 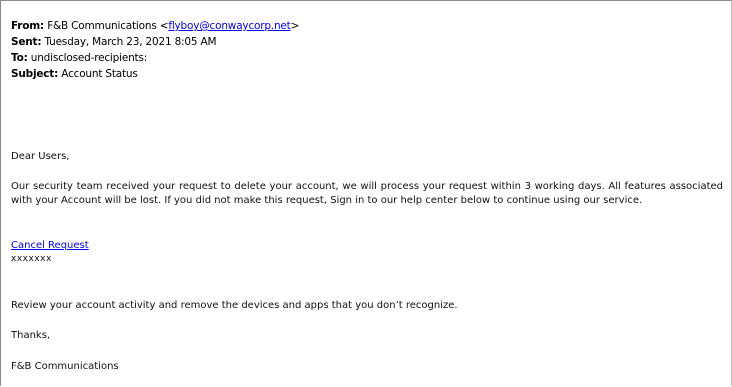 I want to click on subject-value: Account Status, so click(x=99, y=74).